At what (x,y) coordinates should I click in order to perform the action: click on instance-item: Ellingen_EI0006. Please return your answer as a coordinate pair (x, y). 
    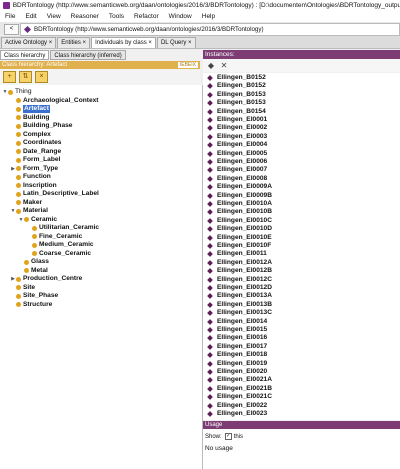
    Looking at the image, I should click on (236, 162).